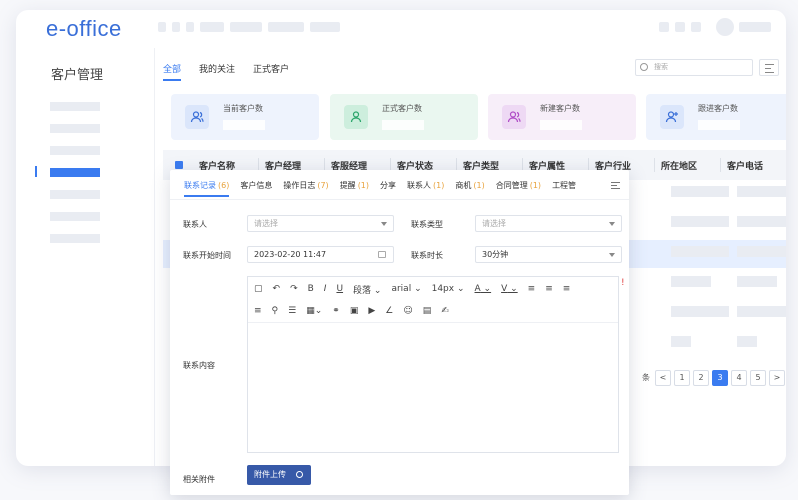 The height and width of the screenshot is (500, 798). I want to click on pagination: 条 < 1 2 3 4 5 >, so click(713, 378).